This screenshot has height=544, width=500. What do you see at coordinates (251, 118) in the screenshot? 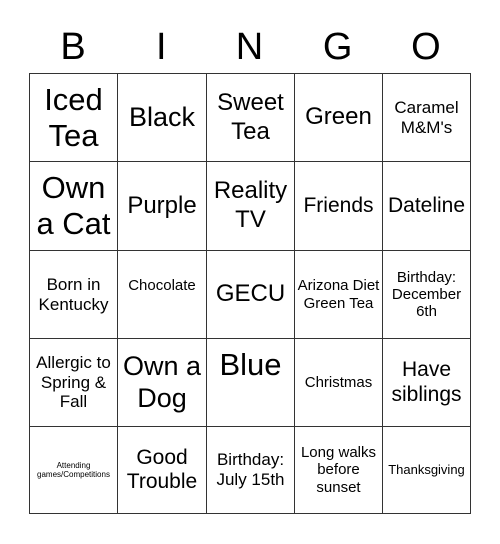
I see `bingo-cell: Sweet Tea` at bounding box center [251, 118].